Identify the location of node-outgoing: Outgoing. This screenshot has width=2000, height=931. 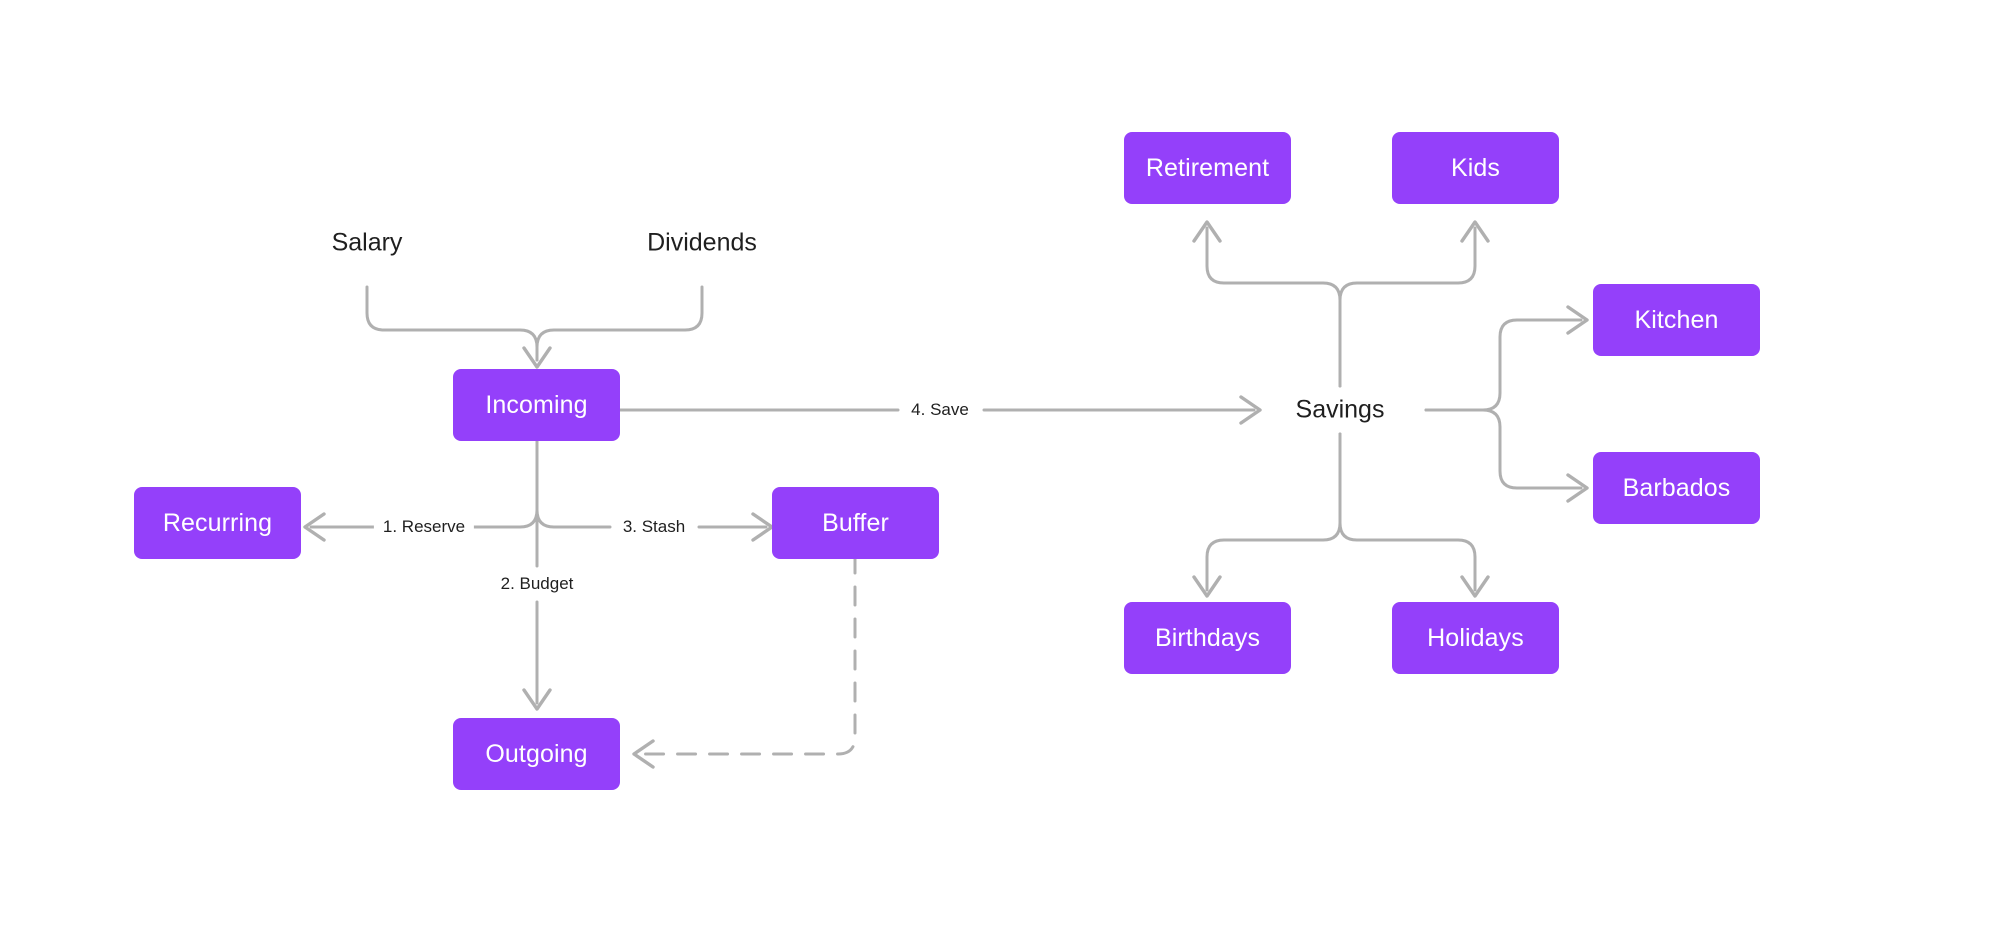
(536, 754).